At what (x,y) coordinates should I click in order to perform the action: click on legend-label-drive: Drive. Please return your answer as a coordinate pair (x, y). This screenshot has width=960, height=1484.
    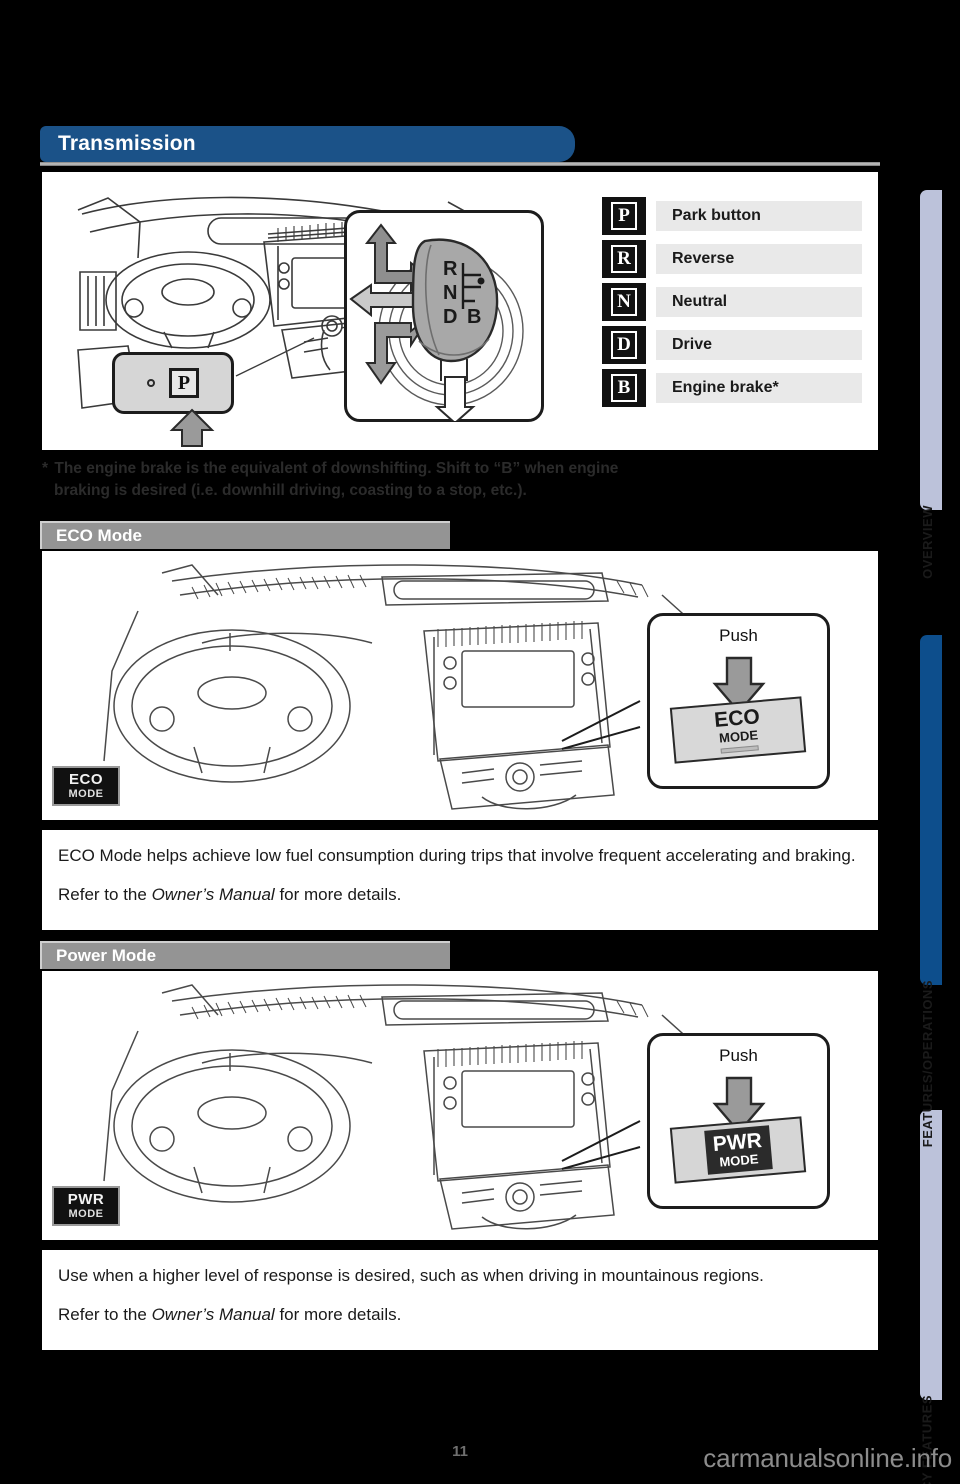
    Looking at the image, I should click on (759, 344).